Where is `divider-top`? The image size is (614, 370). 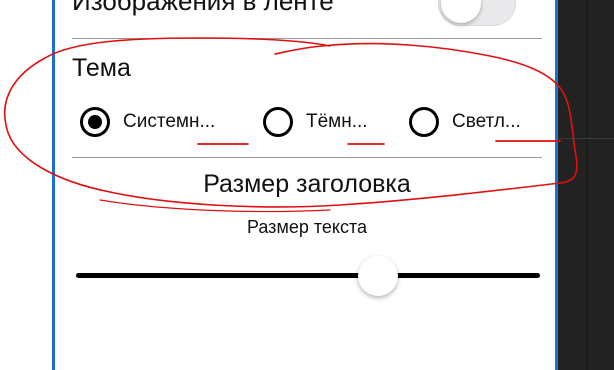 divider-top is located at coordinates (307, 38).